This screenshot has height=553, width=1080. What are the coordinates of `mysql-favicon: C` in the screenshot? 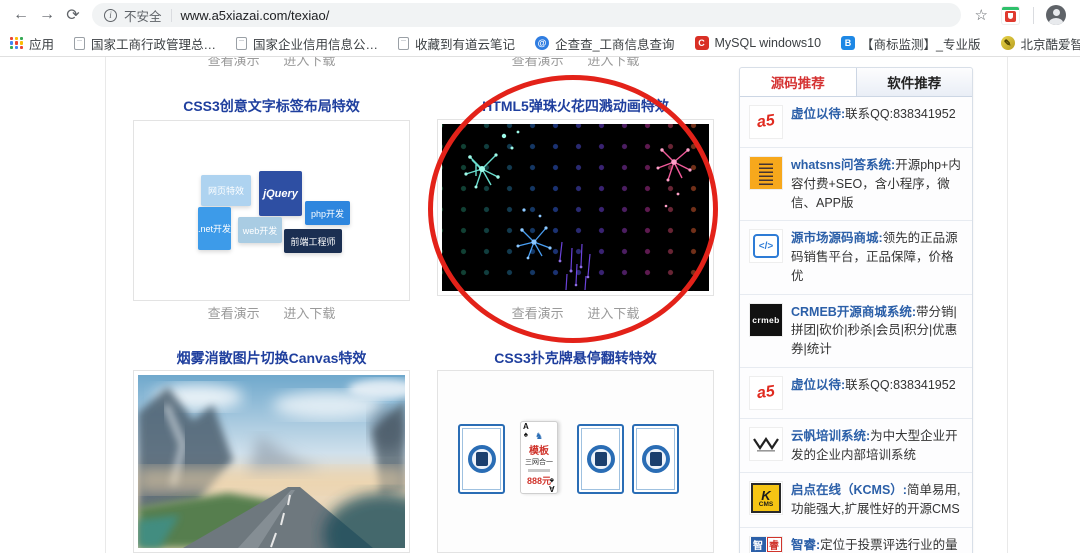 It's located at (701, 43).